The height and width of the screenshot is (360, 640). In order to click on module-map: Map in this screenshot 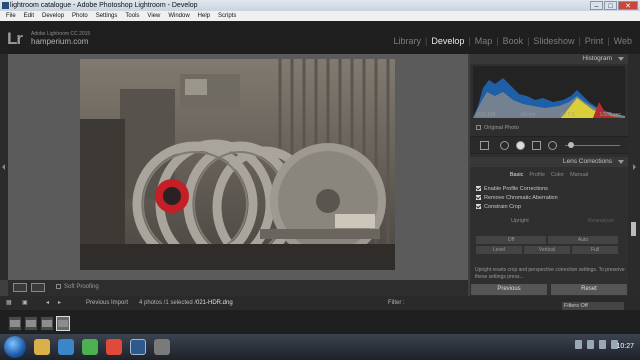, I will do `click(484, 41)`.